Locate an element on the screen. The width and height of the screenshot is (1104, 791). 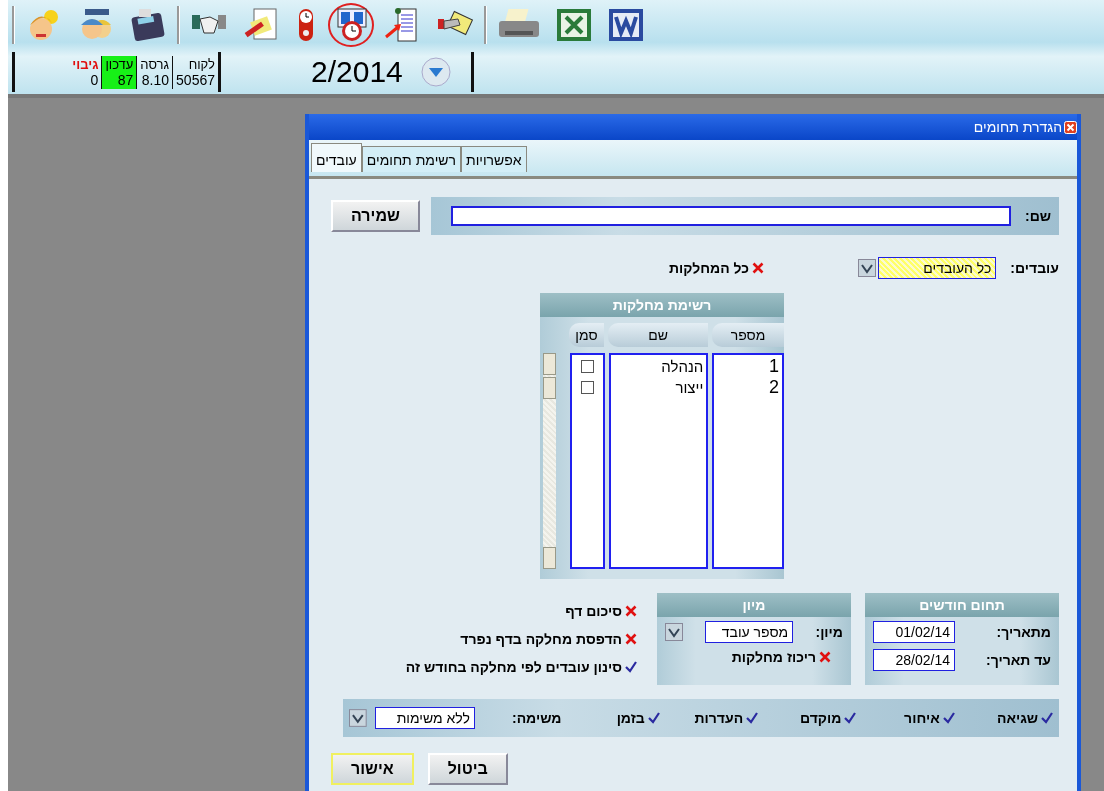
scrollbar is located at coordinates (549, 461).